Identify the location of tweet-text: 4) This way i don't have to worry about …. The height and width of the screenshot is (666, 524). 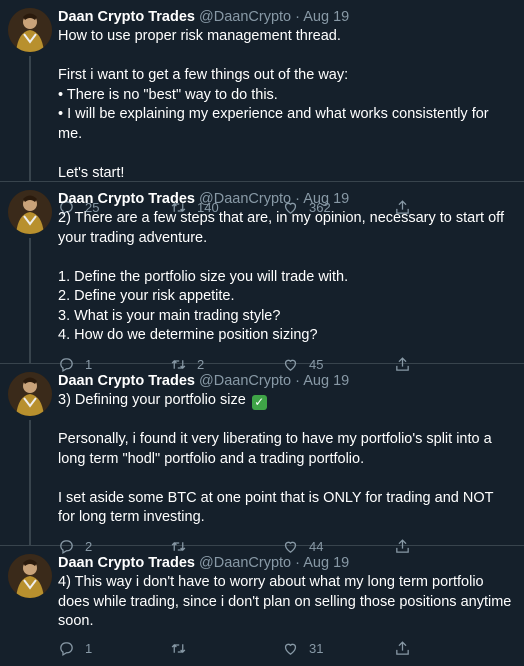
(286, 602).